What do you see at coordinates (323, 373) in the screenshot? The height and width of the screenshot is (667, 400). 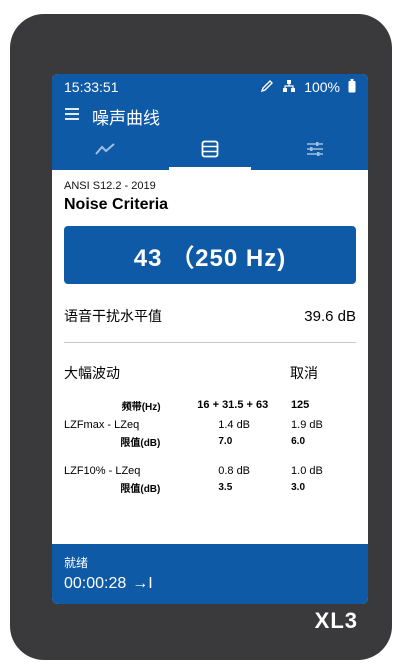 I see `cancel-label: 取消` at bounding box center [323, 373].